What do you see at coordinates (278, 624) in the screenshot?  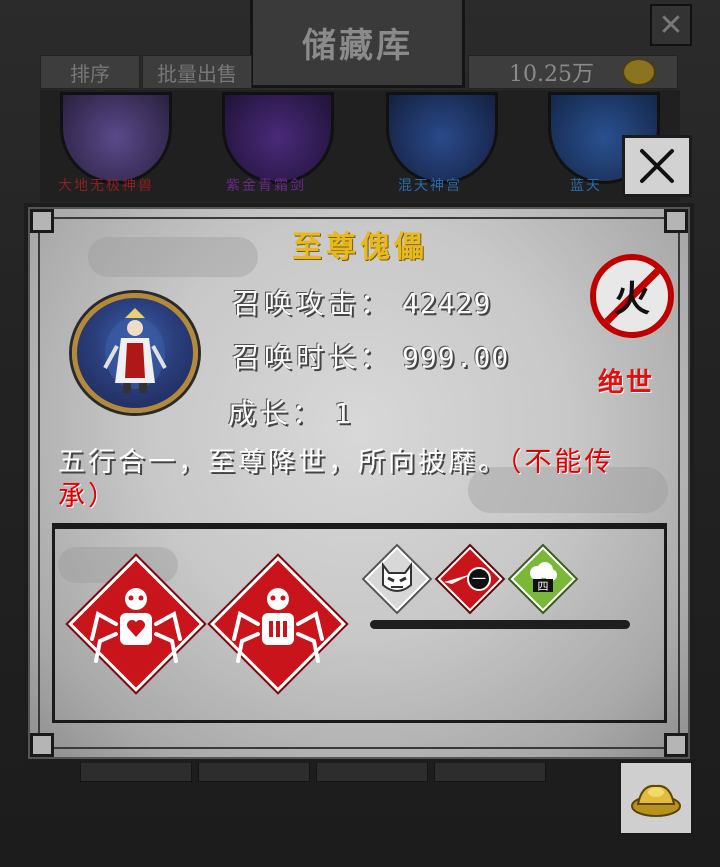 I see `spider-bars-icon` at bounding box center [278, 624].